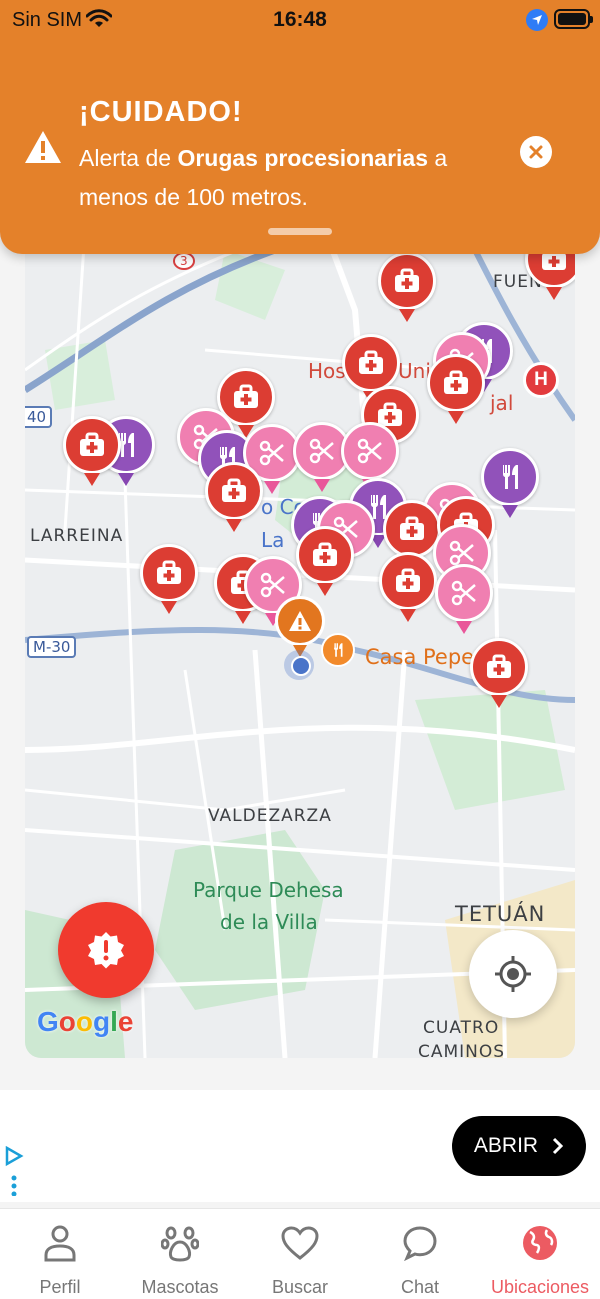 The width and height of the screenshot is (600, 1299). What do you see at coordinates (540, 1287) in the screenshot?
I see `tab-label: Ubicaciones` at bounding box center [540, 1287].